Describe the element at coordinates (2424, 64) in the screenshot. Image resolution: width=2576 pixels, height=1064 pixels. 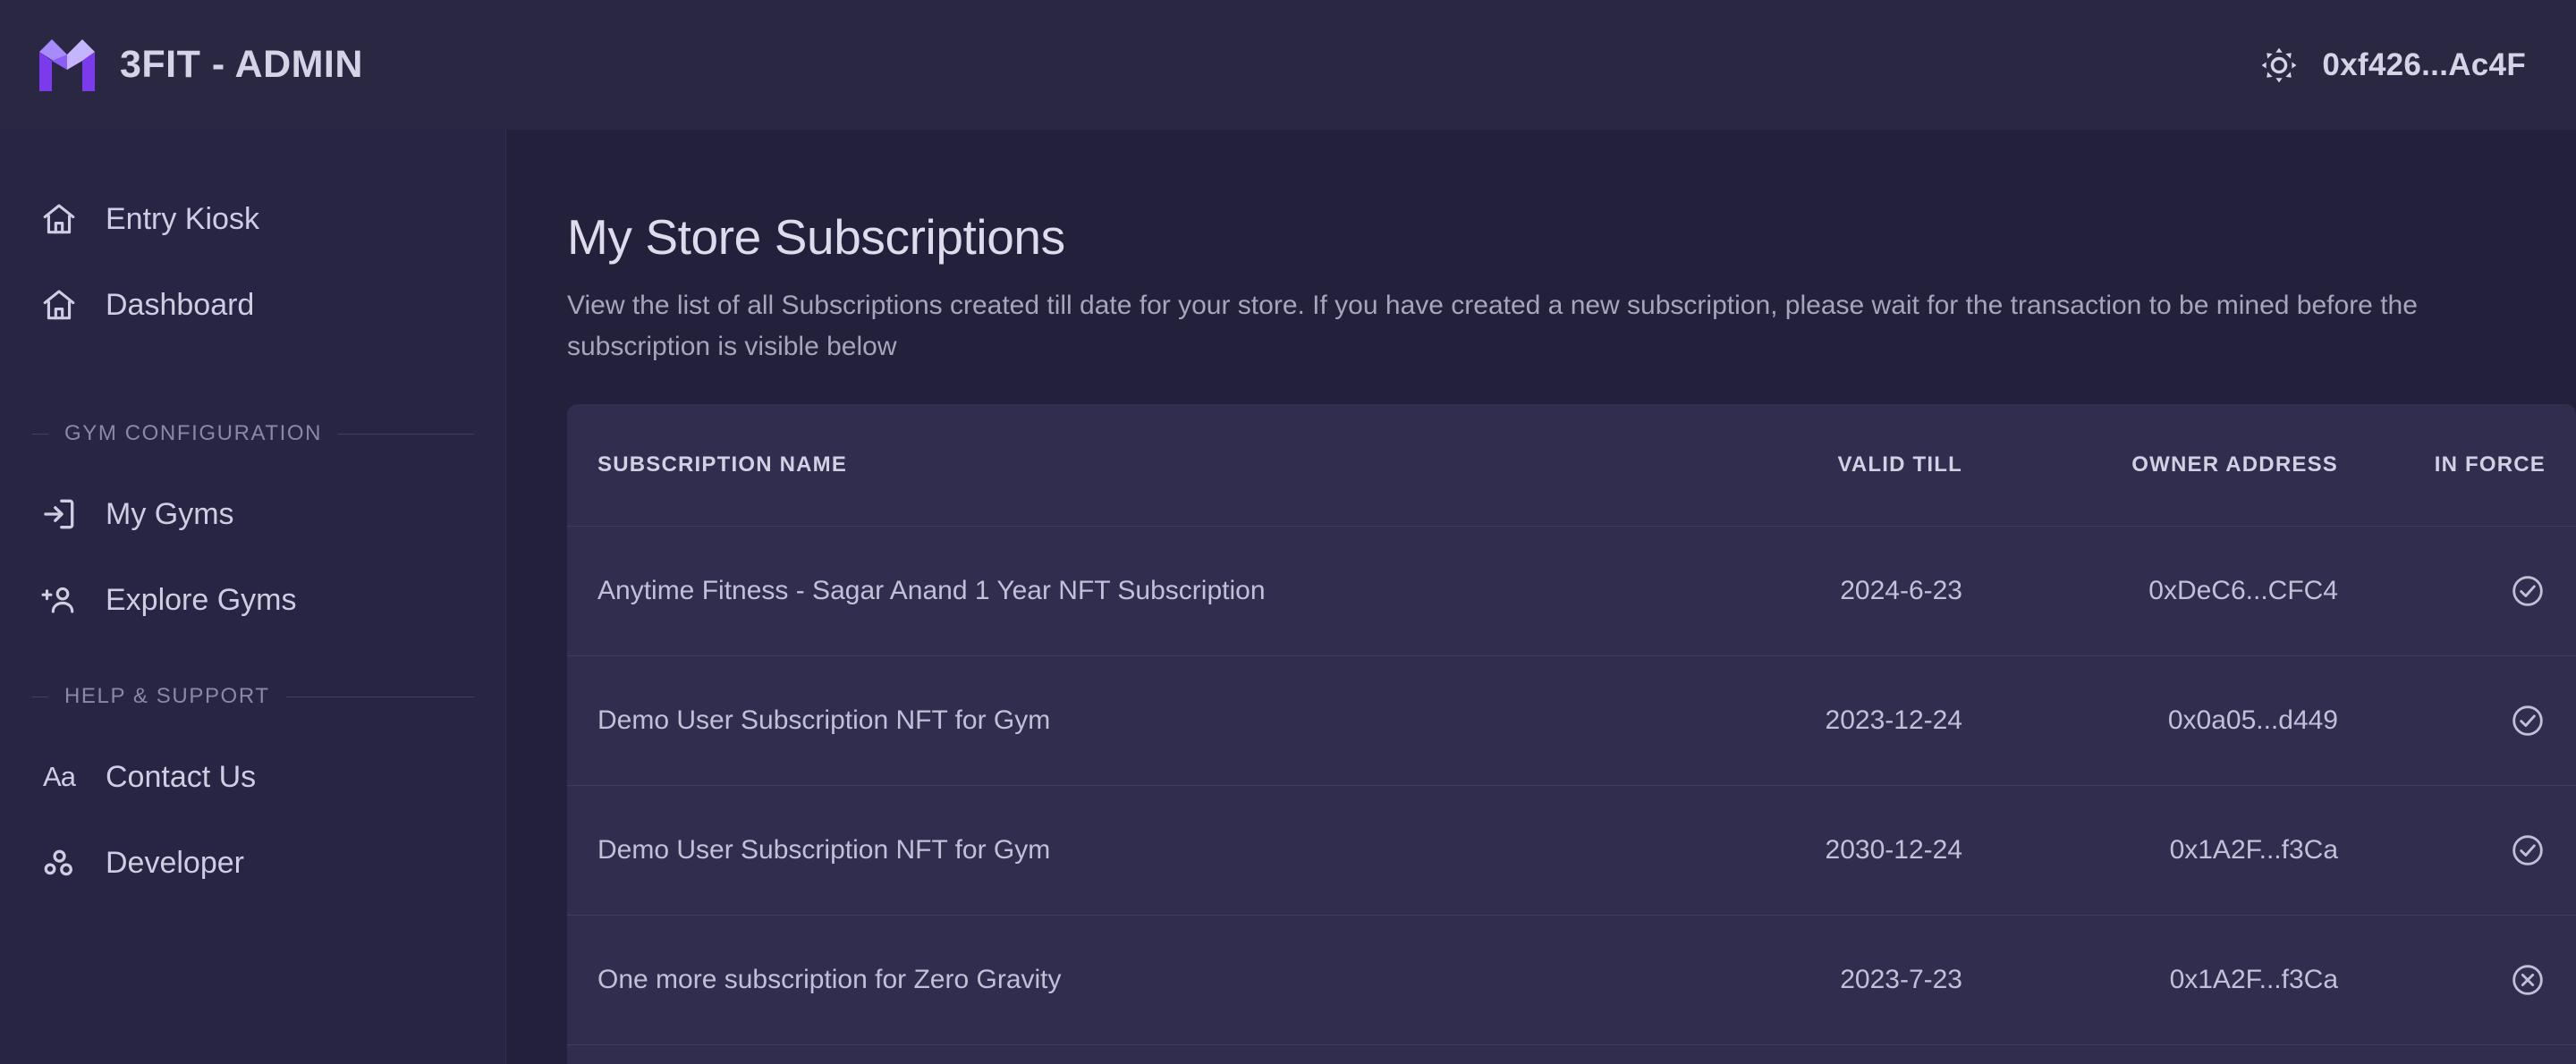
I see `wallet-address: 0xf426...Ac4F` at that location.